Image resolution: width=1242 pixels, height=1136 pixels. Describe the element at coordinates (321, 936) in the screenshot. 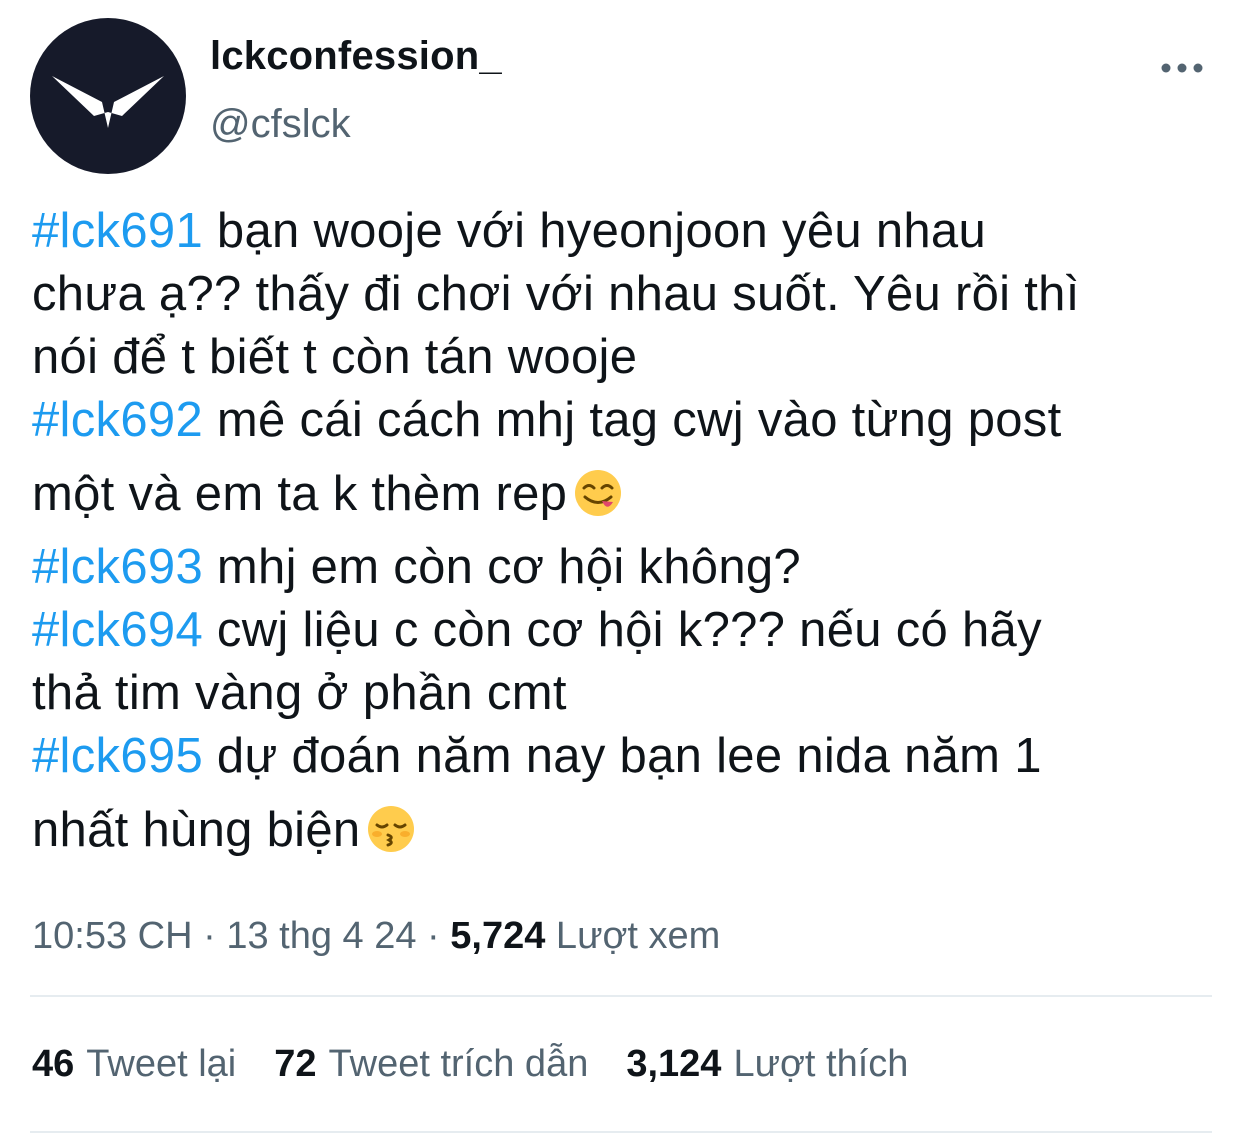

I see `tweet-date: 13 thg 4 24` at that location.